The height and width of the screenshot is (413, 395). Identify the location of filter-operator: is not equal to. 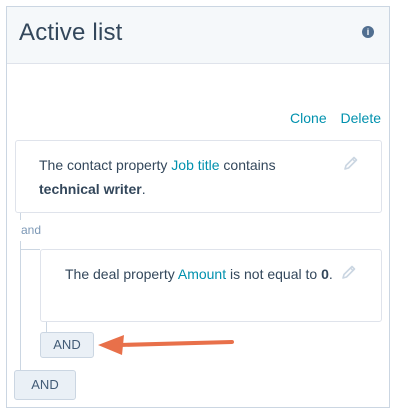
(274, 274).